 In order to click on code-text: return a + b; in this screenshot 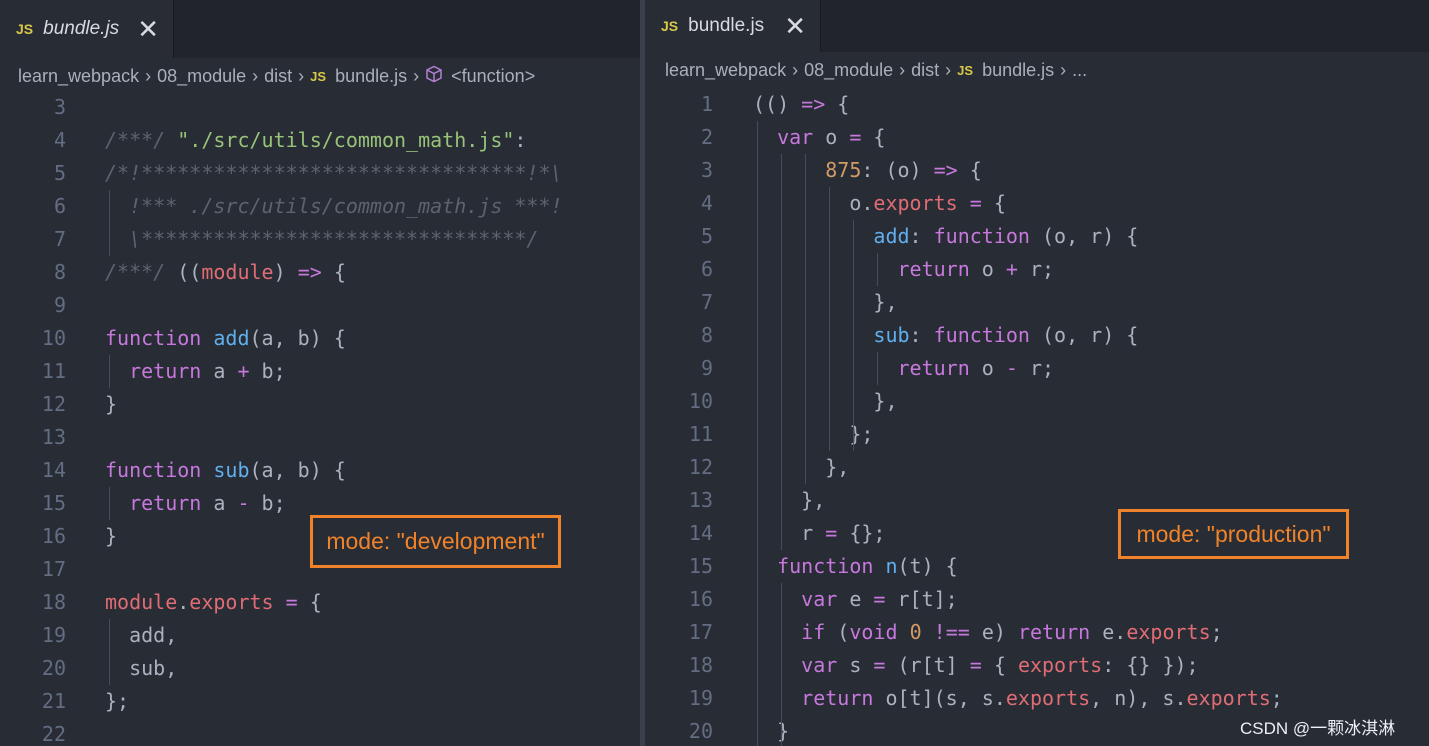, I will do `click(207, 371)`.